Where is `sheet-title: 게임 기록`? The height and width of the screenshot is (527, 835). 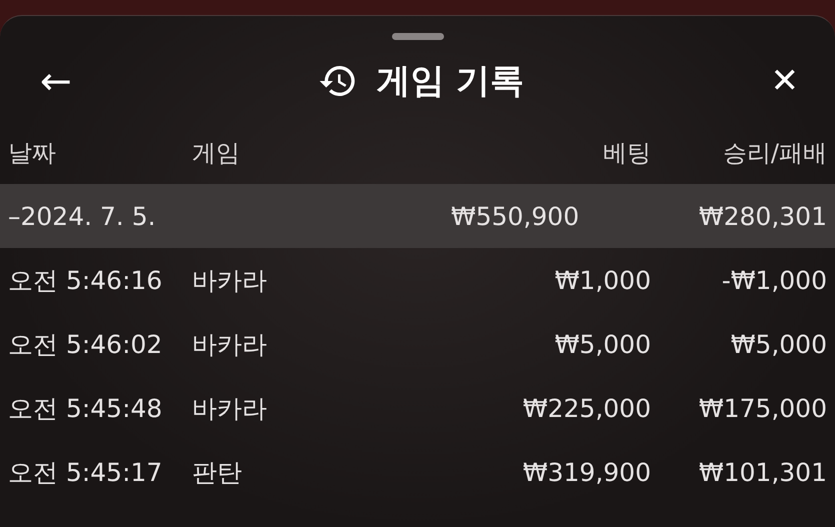
sheet-title: 게임 기록 is located at coordinates (450, 81).